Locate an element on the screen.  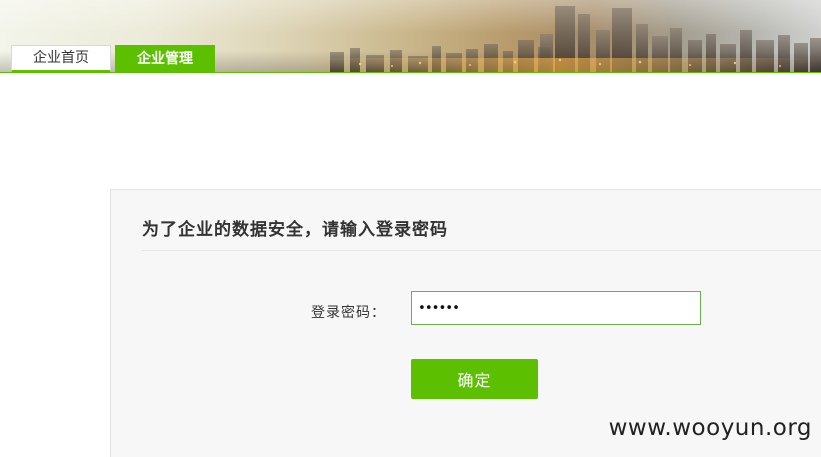
tab-management: 企业管理 is located at coordinates (165, 59).